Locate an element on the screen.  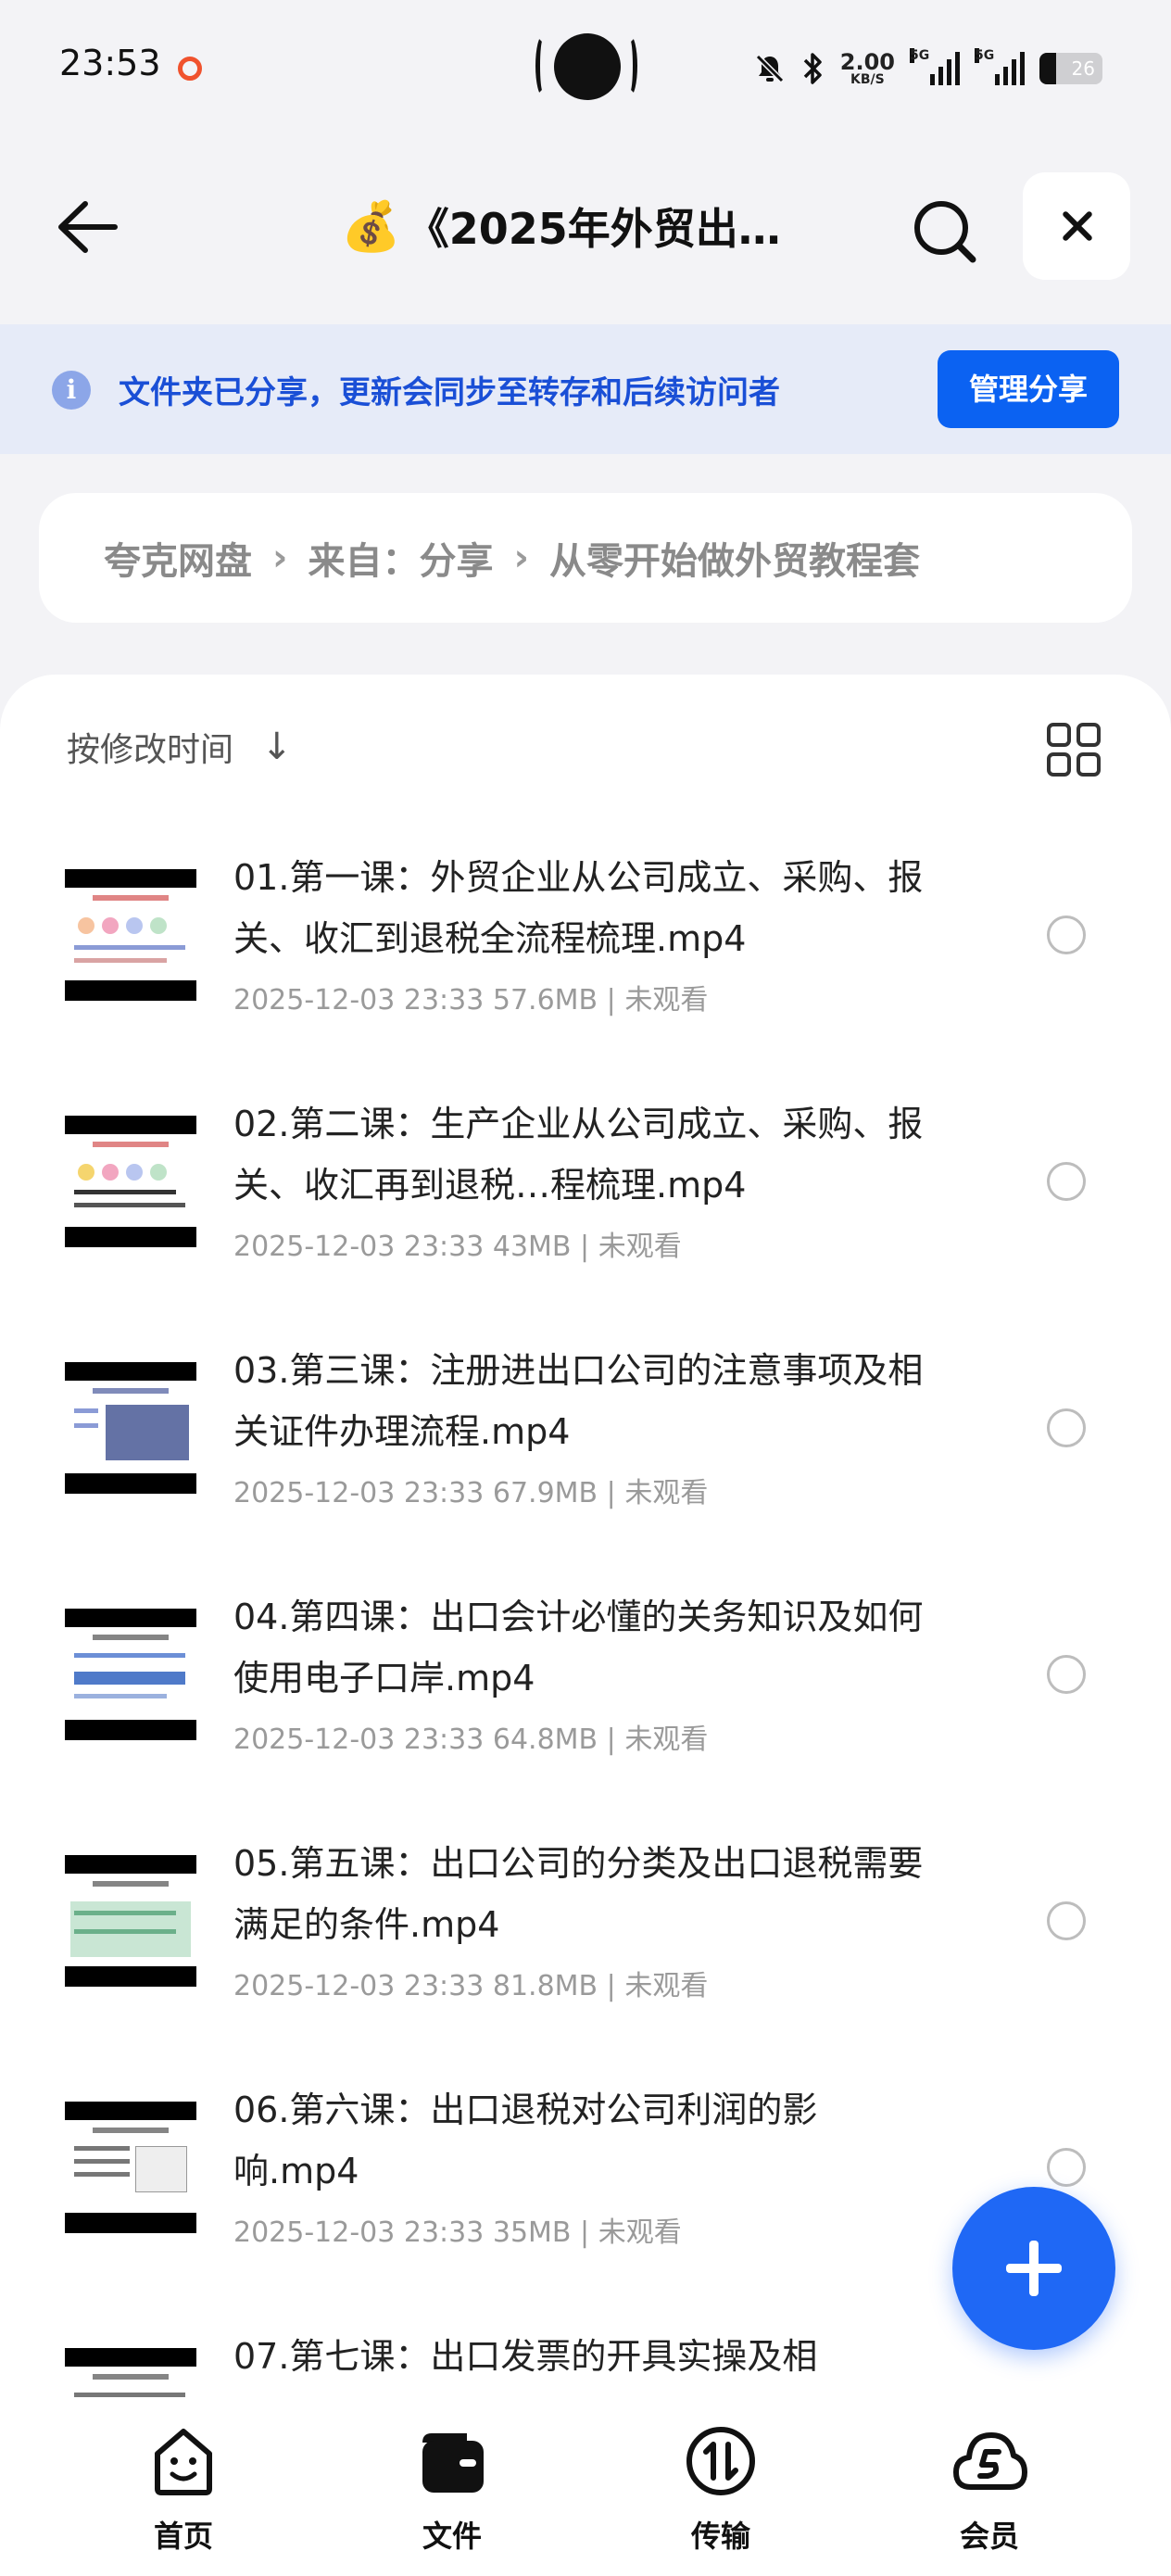
search-icon is located at coordinates (945, 232).